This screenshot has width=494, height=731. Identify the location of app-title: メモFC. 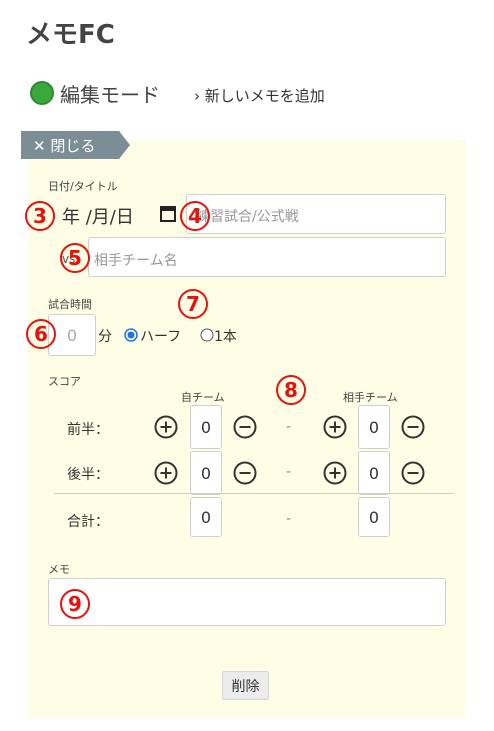
(70, 35).